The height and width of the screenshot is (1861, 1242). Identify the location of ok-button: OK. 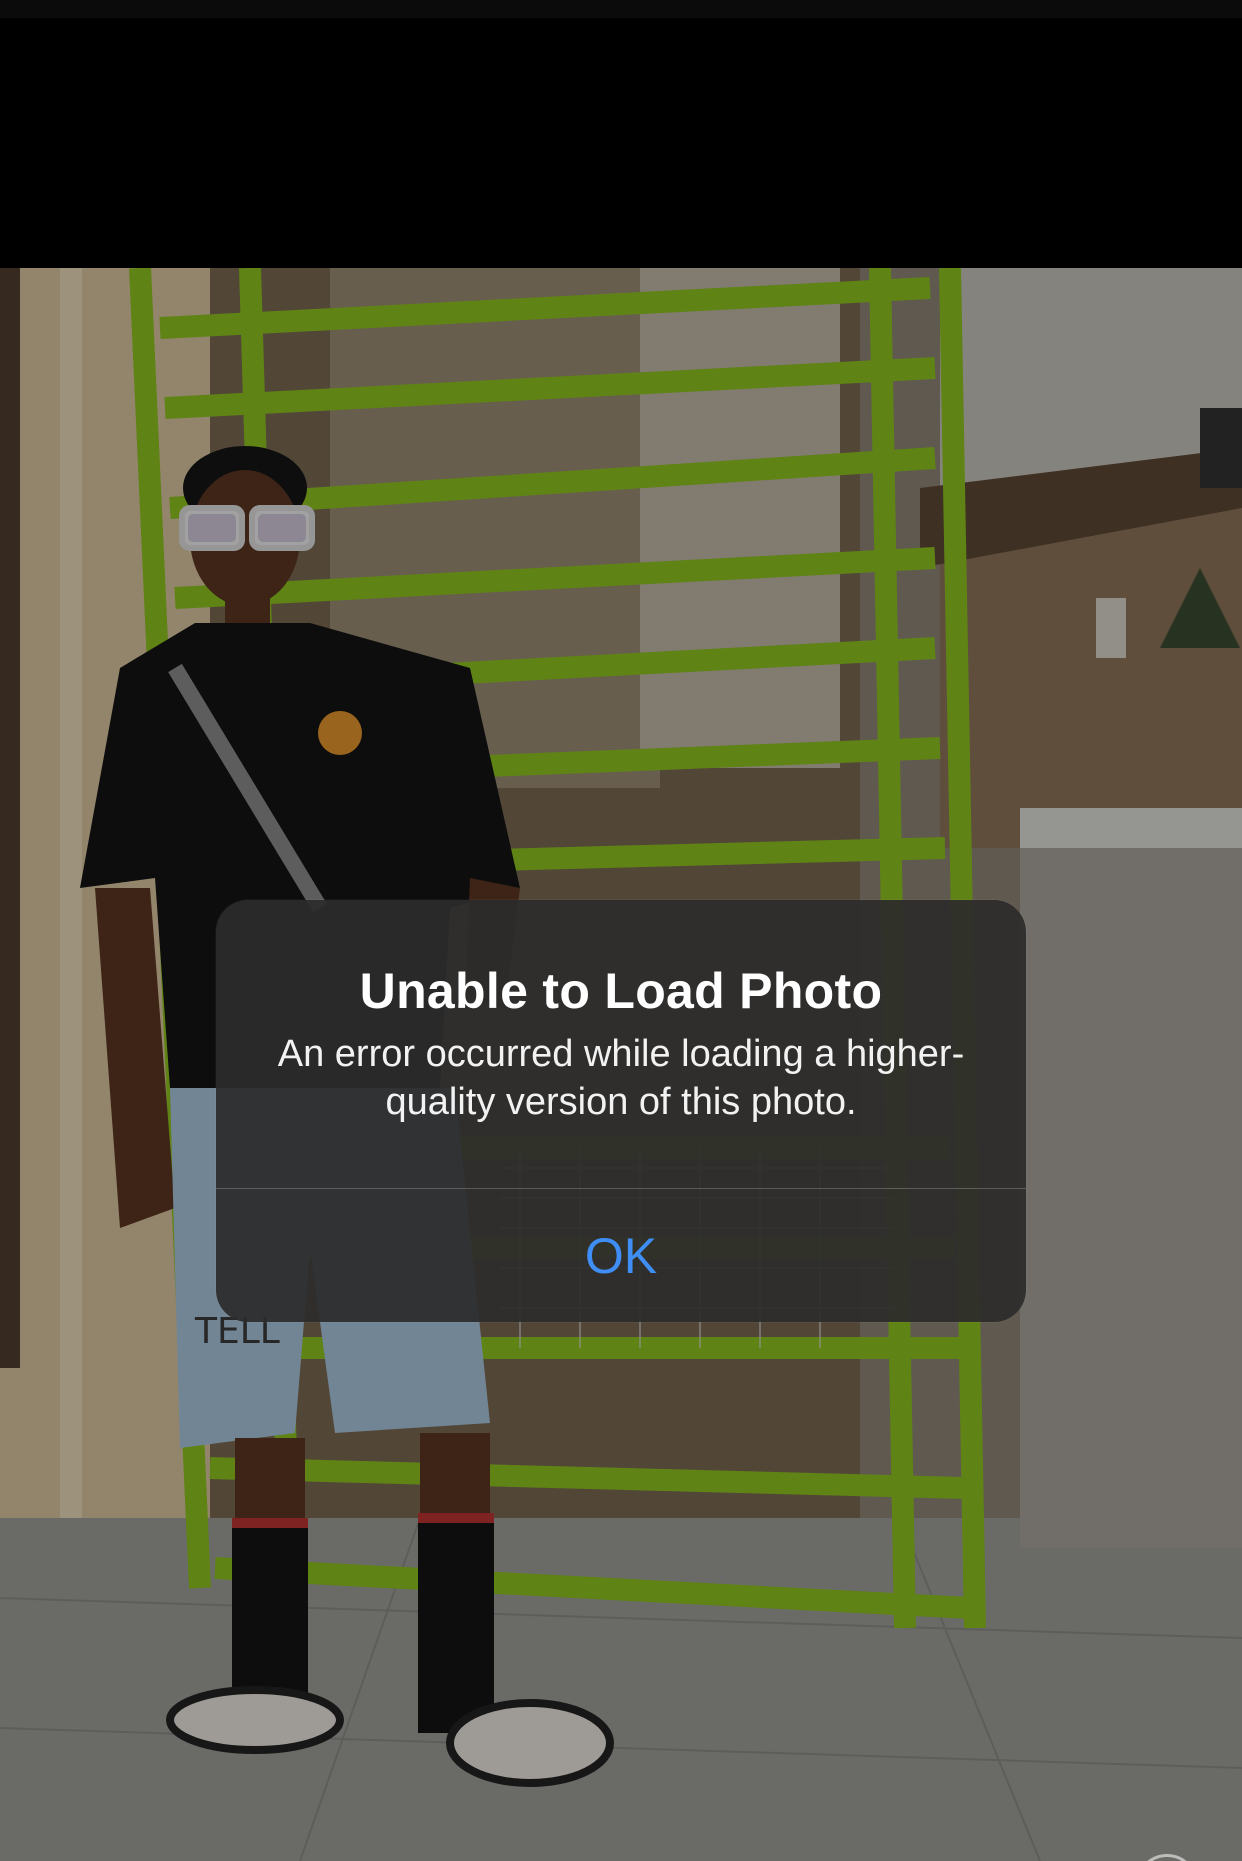
(621, 1255).